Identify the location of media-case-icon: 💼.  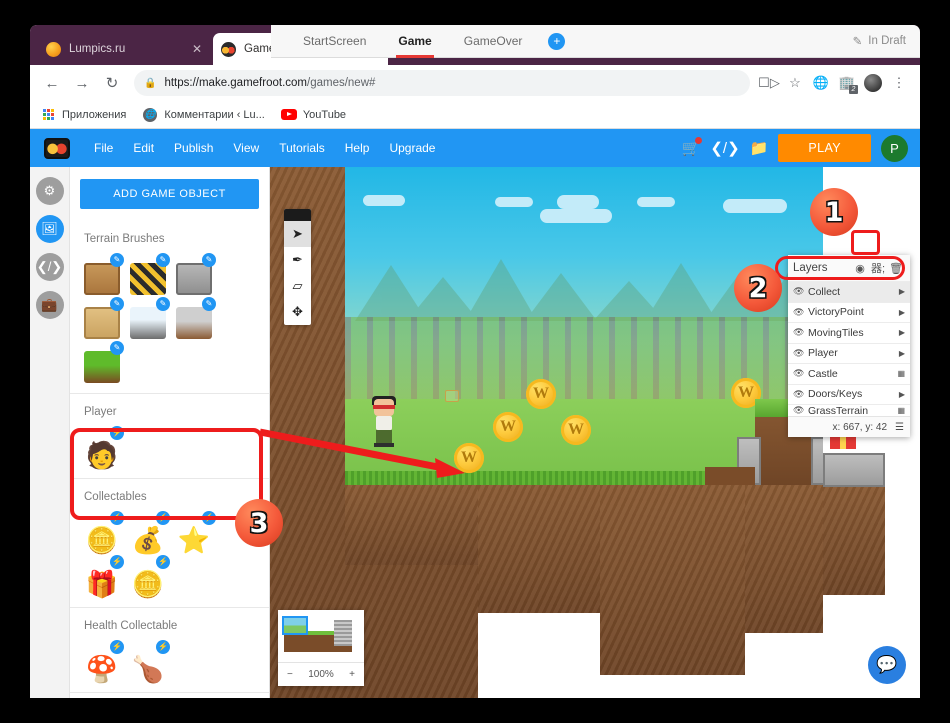
(49, 305).